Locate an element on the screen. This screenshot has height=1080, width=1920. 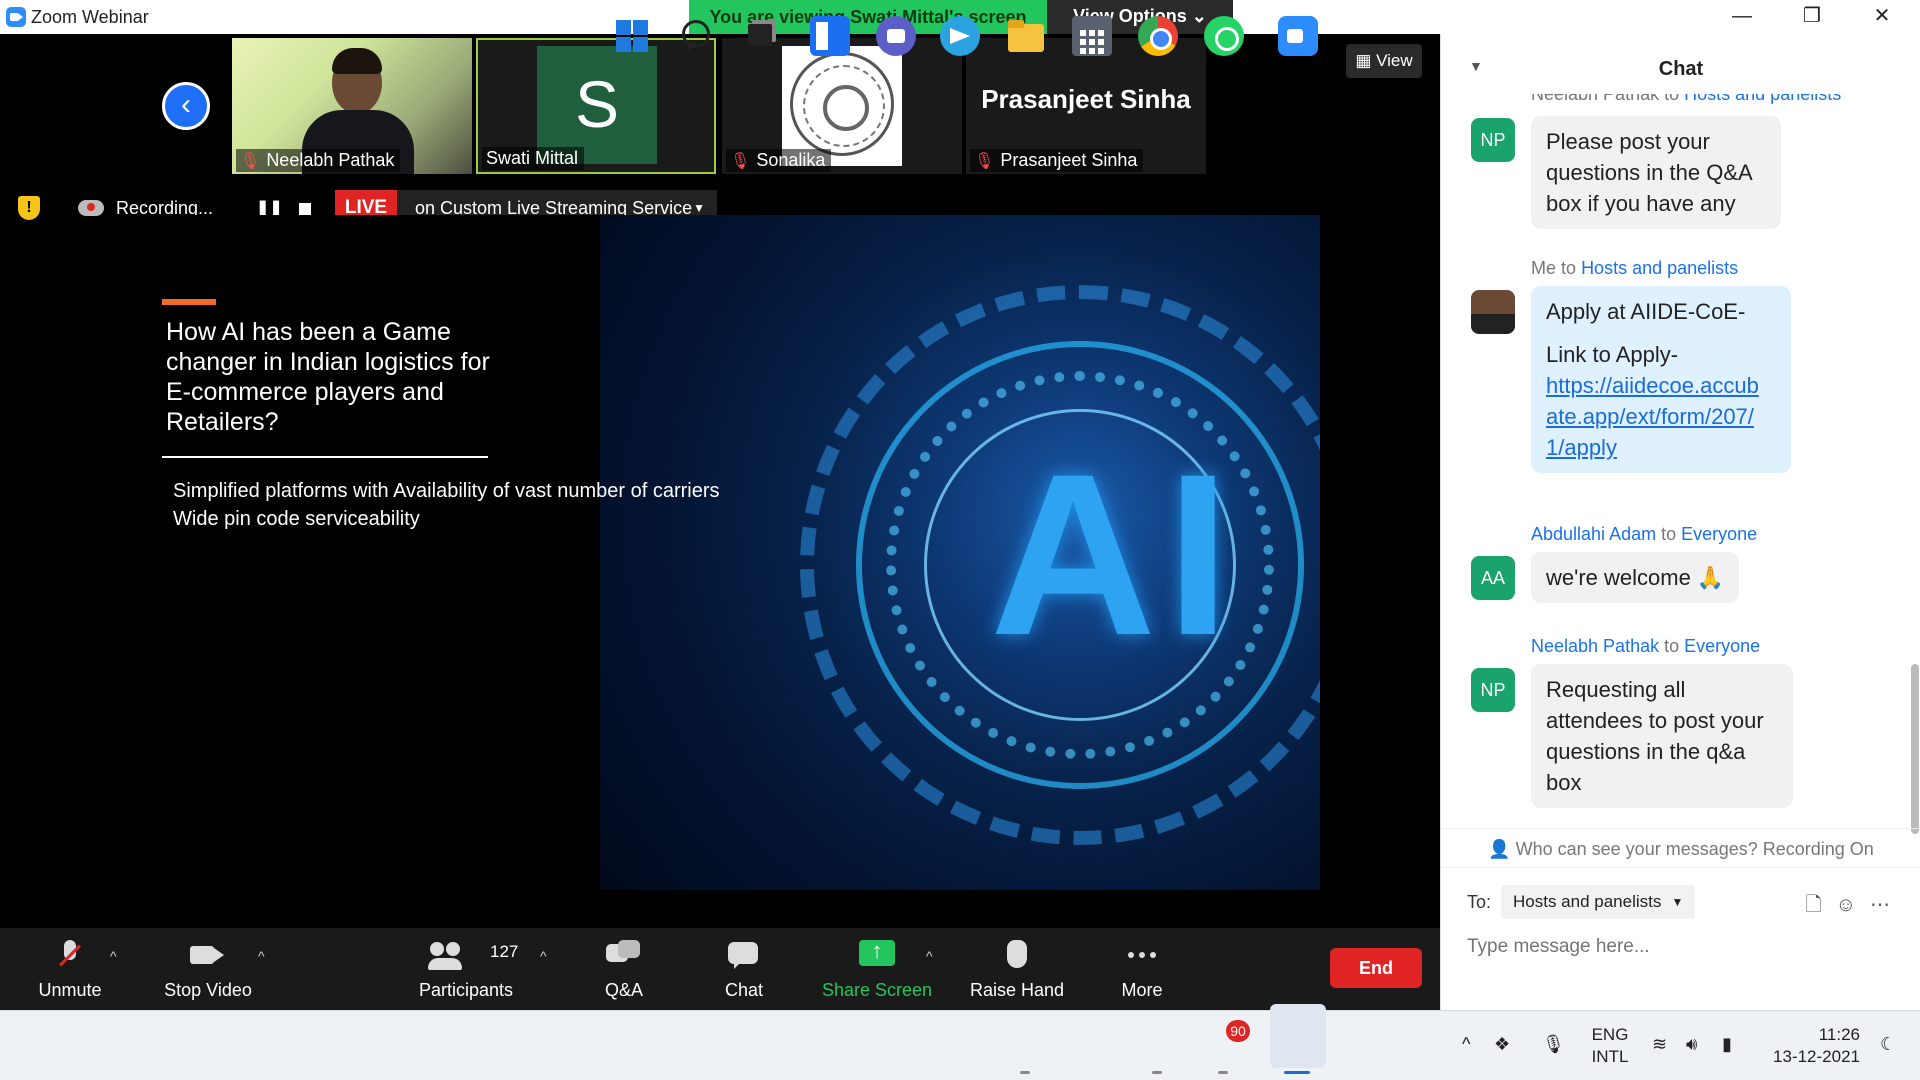
zoom-taskbar-icon is located at coordinates (1298, 36).